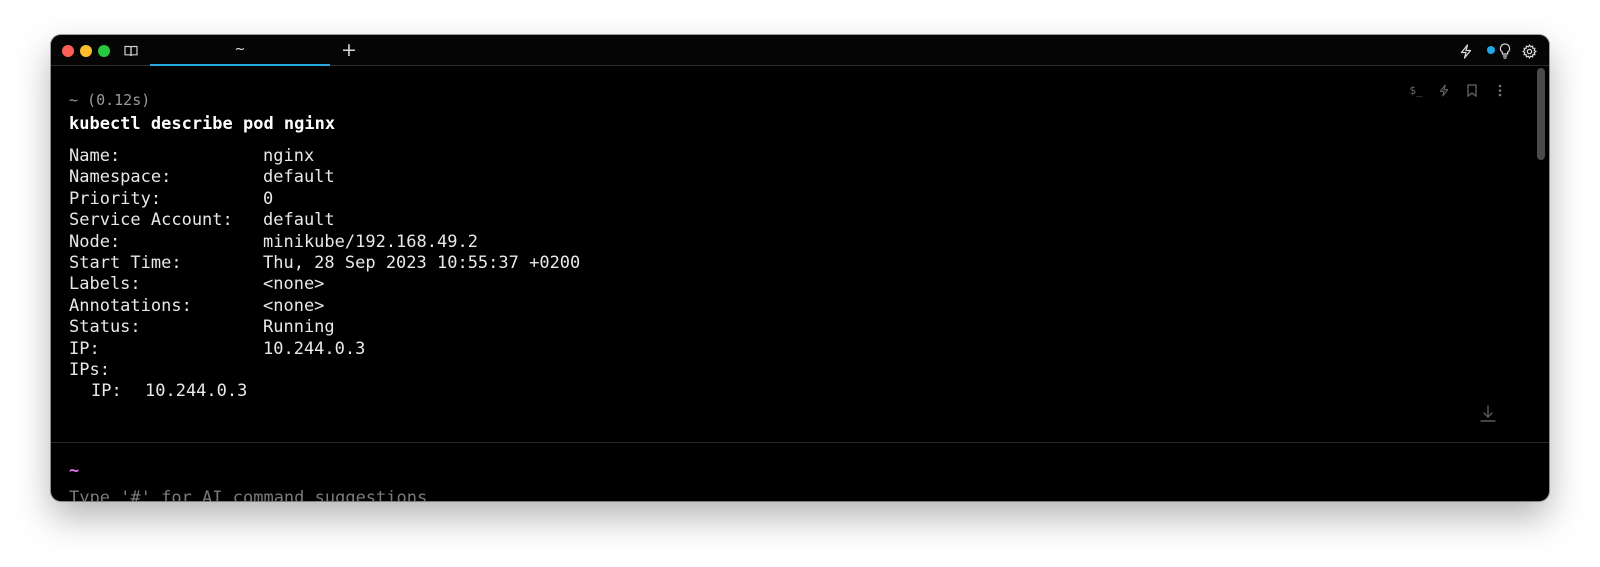 The height and width of the screenshot is (567, 1600). Describe the element at coordinates (422, 262) in the screenshot. I see `output-value: Thu, 28 Sep 2023 10:55:37 +0200` at that location.